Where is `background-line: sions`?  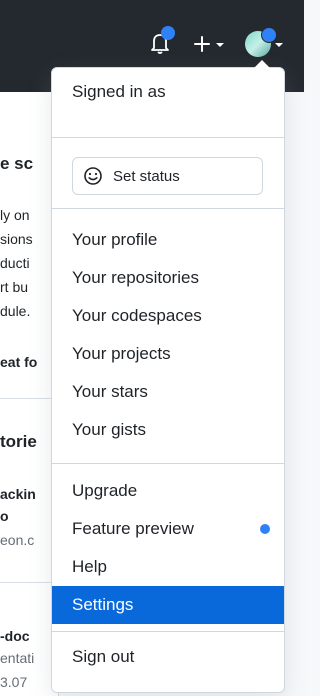 background-line: sions is located at coordinates (16, 239).